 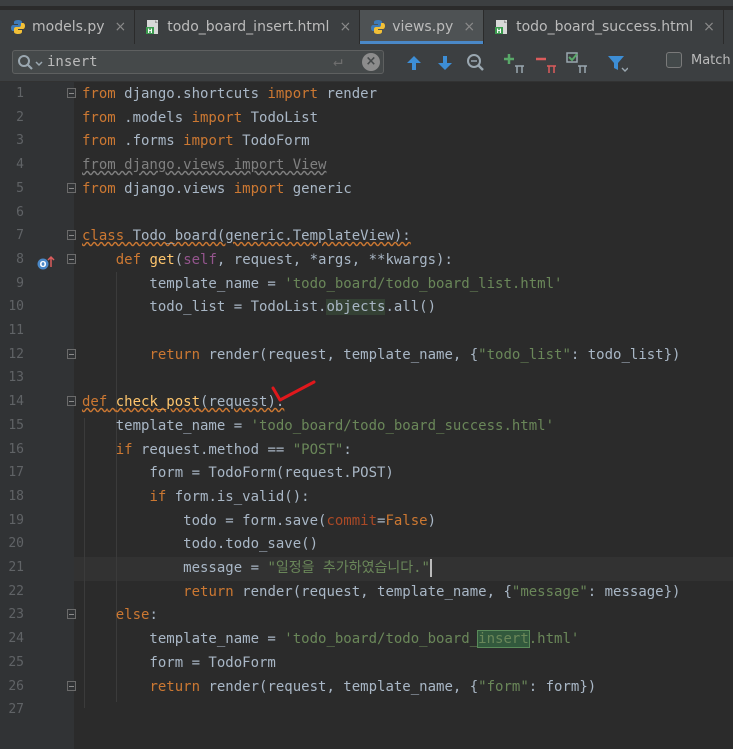 I want to click on override-method-icon: O, so click(x=46, y=263).